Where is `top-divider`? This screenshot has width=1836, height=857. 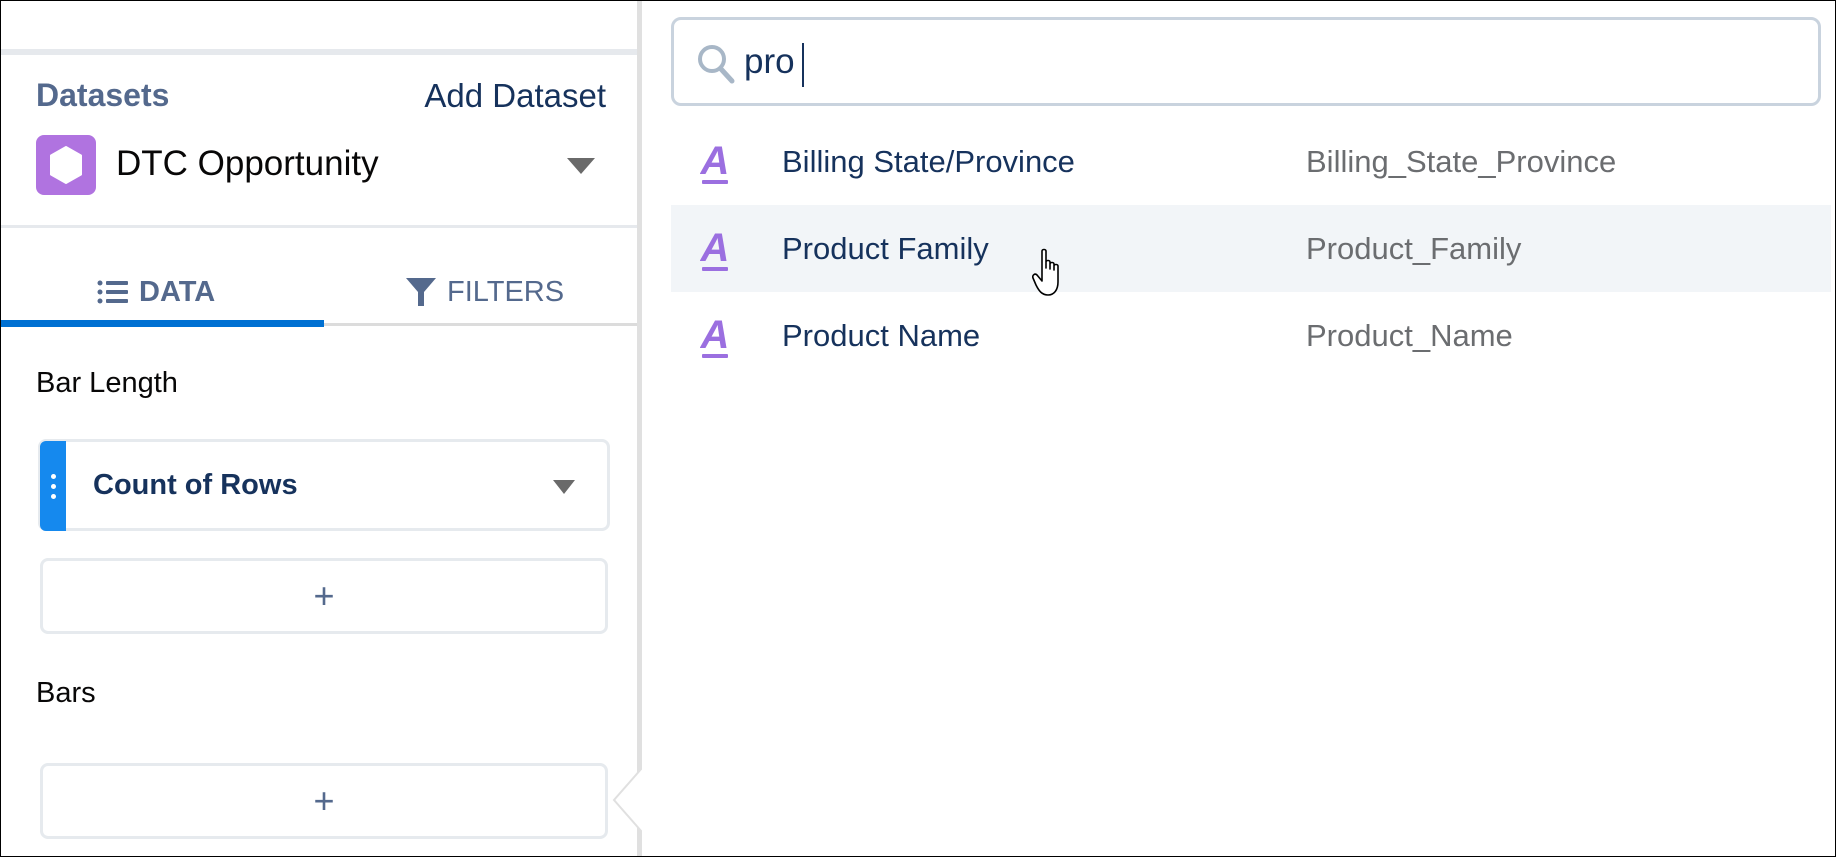
top-divider is located at coordinates (319, 52).